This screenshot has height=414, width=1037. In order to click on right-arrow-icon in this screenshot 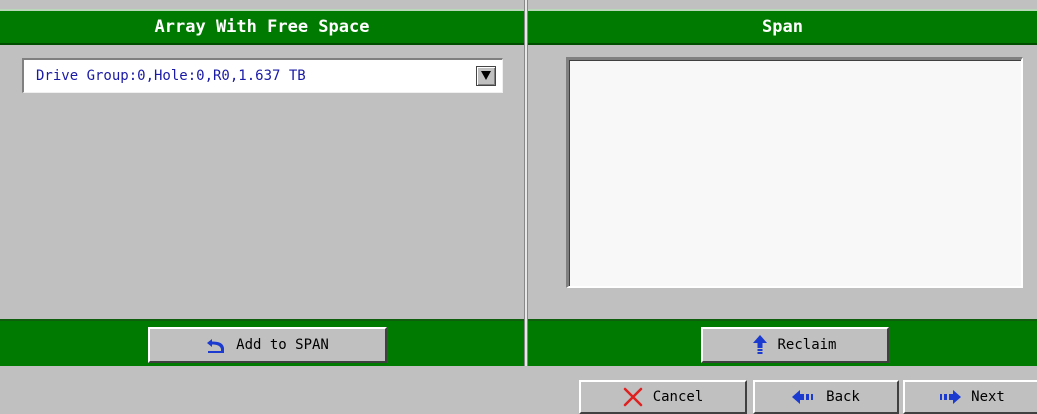, I will do `click(949, 397)`.